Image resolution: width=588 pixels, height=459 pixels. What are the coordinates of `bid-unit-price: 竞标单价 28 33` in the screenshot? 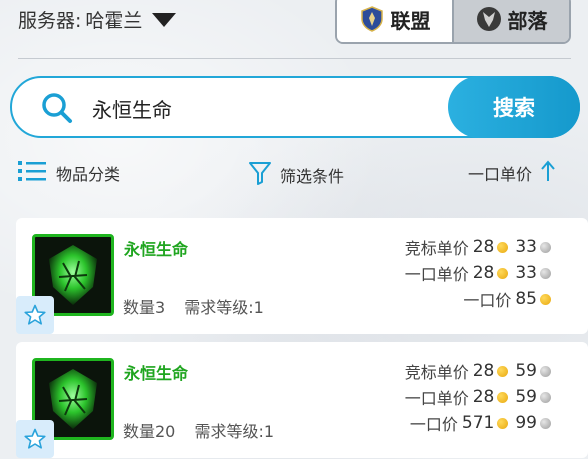 It's located at (479, 247).